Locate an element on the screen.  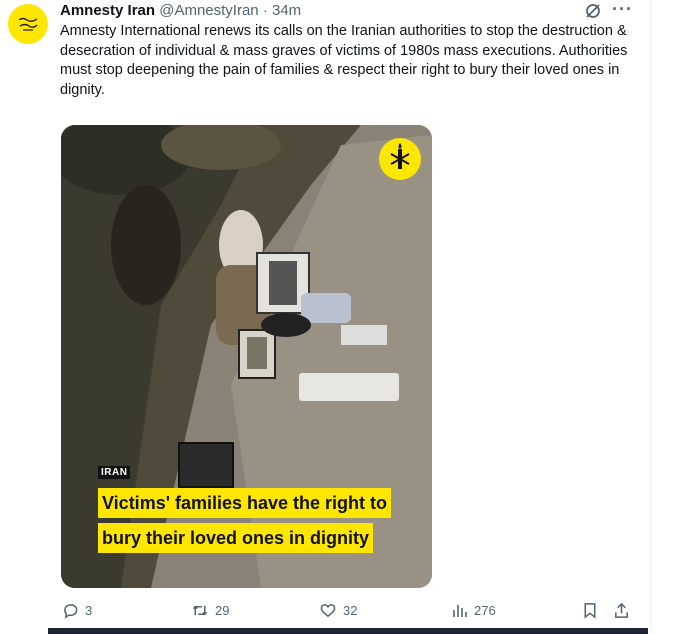
more-icon: ··· is located at coordinates (622, 10).